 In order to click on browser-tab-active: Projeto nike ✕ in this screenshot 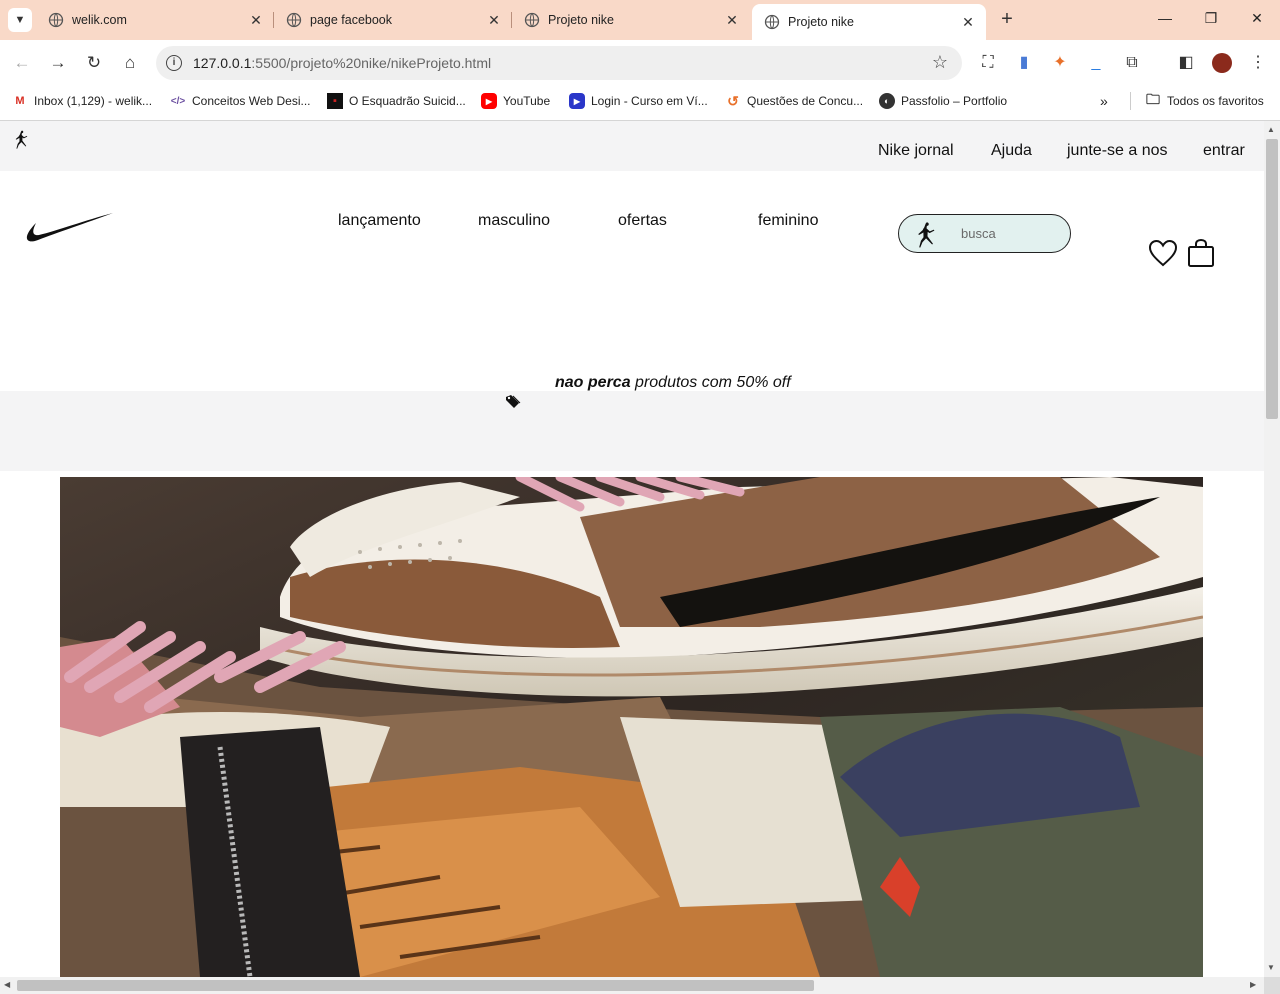, I will do `click(869, 22)`.